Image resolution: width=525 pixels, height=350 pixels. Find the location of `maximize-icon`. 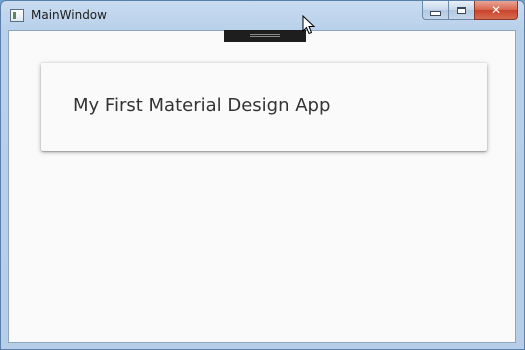

maximize-icon is located at coordinates (461, 10).